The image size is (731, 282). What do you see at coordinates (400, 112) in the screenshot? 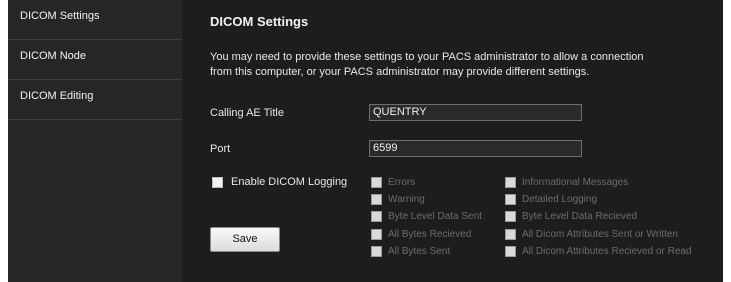
I see `calling-ae-title-value: QUENTRY` at bounding box center [400, 112].